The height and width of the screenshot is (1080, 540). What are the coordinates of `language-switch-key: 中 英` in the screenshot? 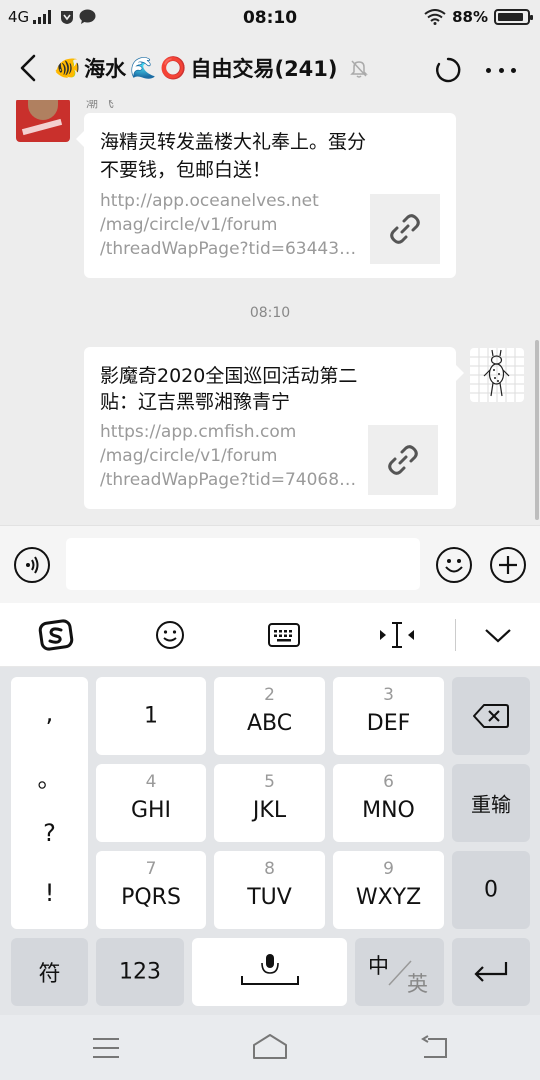 It's located at (399, 972).